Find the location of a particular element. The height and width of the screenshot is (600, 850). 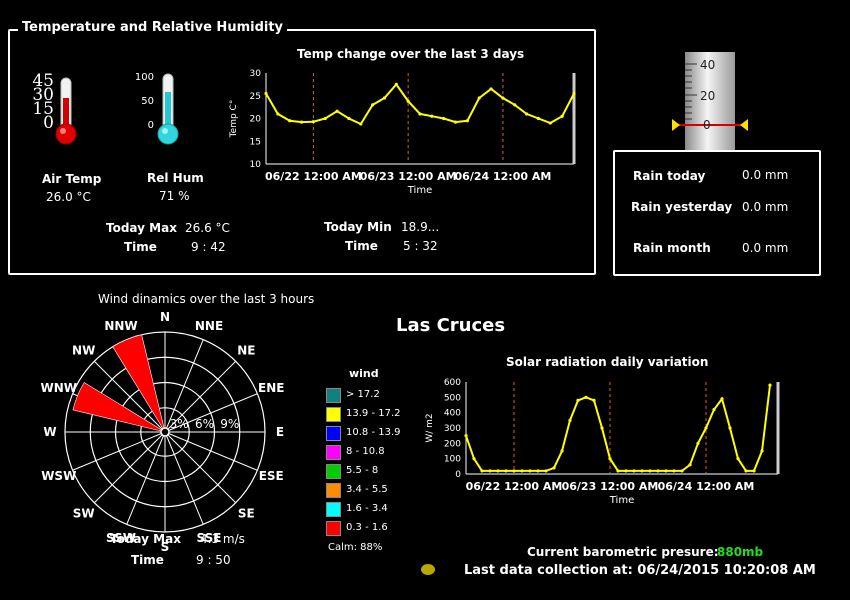

y-tick-label: 600 is located at coordinates (452, 383).